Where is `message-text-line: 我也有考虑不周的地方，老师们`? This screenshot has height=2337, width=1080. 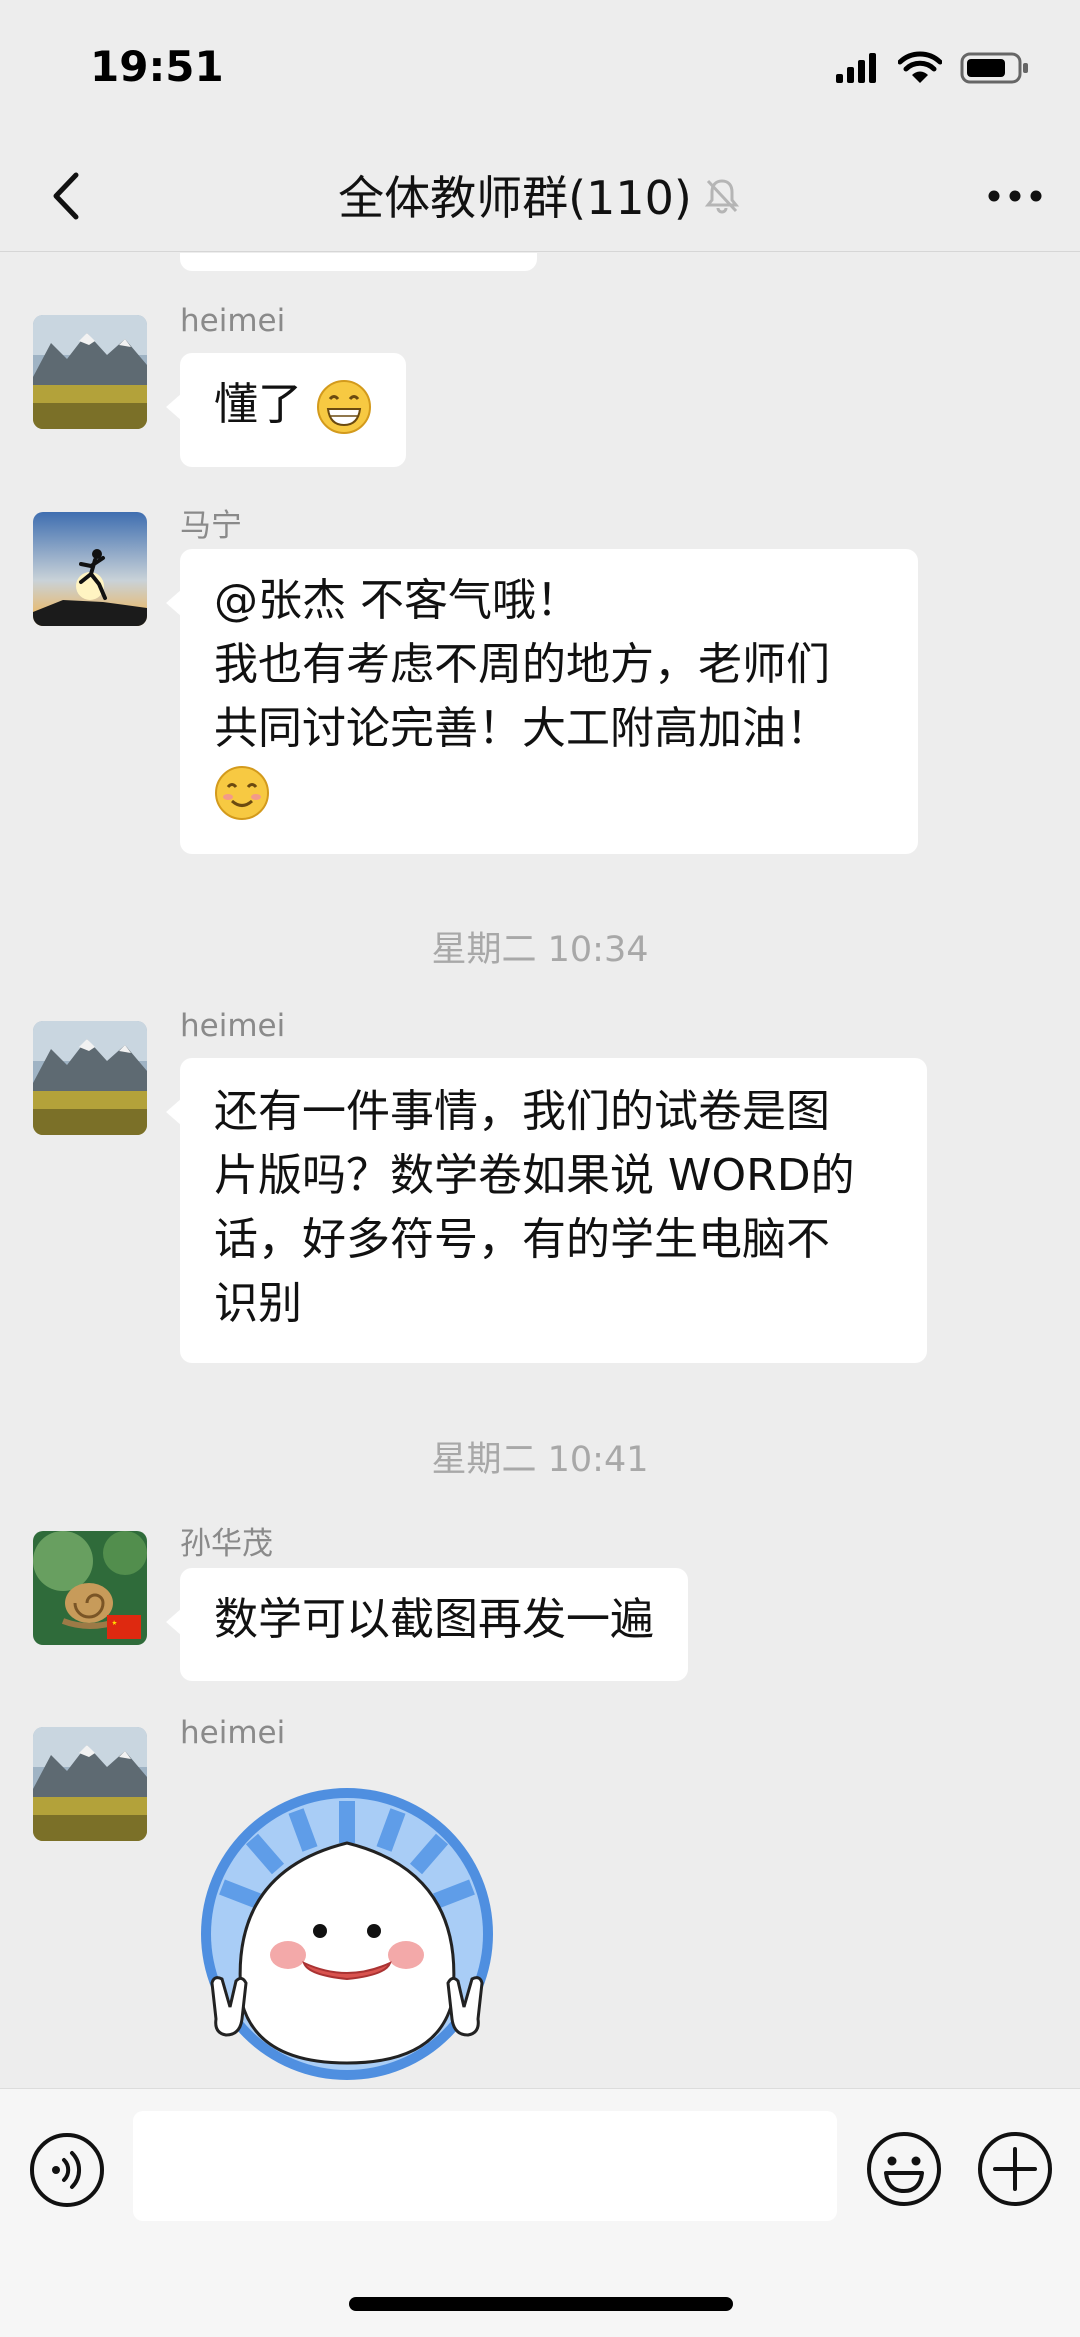
message-text-line: 我也有考虑不周的地方，老师们 is located at coordinates (522, 664).